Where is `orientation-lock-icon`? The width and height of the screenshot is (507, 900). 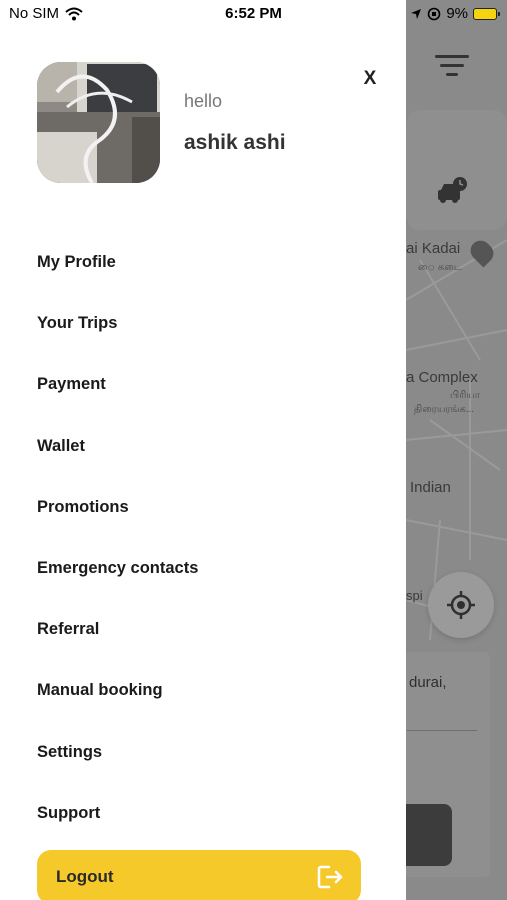
orientation-lock-icon is located at coordinates (434, 13).